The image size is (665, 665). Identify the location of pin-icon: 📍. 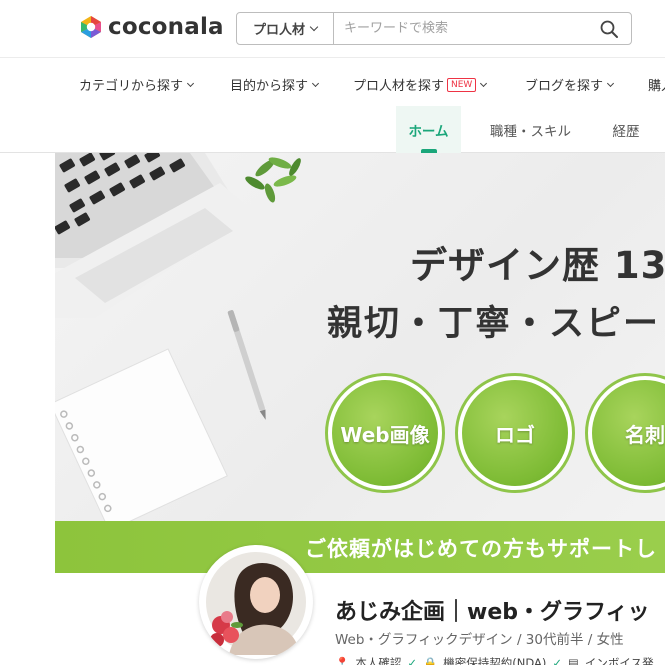
(342, 660).